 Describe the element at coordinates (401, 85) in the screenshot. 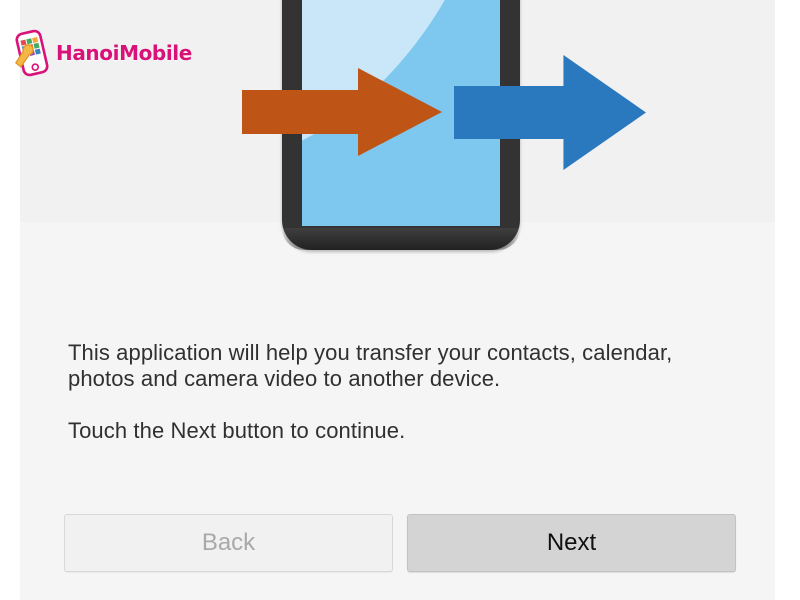

I see `screen-highlight` at that location.